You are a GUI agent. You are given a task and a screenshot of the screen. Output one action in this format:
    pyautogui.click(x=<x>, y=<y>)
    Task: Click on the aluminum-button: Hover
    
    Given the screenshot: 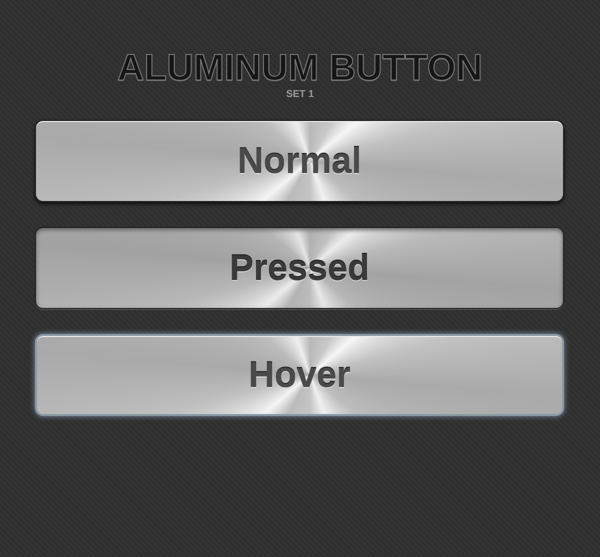 What is the action you would take?
    pyautogui.click(x=299, y=375)
    